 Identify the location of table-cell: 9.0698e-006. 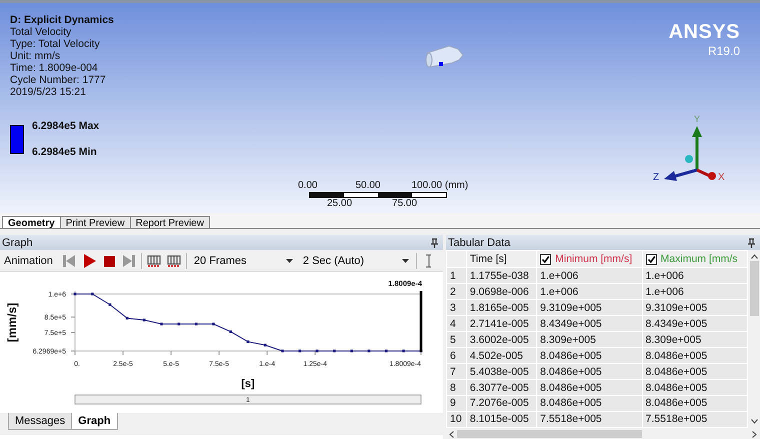
(501, 292).